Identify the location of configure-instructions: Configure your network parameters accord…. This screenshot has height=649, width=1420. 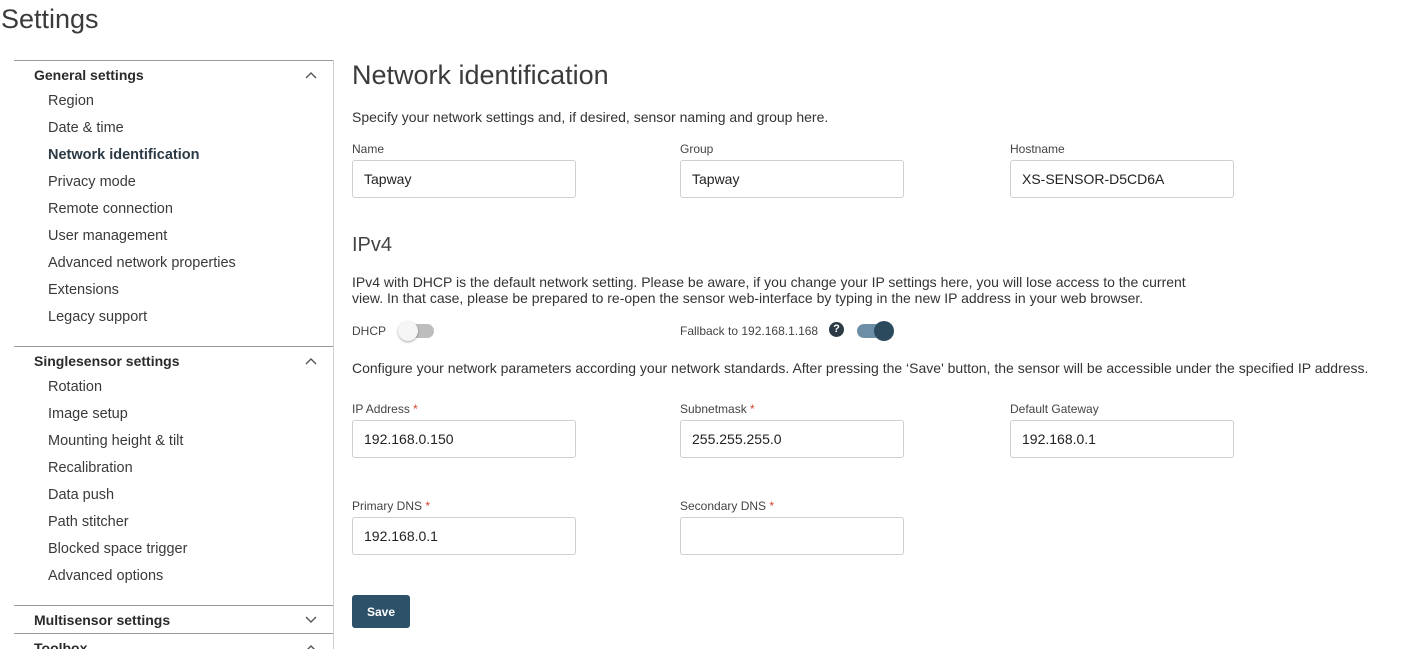
(860, 368).